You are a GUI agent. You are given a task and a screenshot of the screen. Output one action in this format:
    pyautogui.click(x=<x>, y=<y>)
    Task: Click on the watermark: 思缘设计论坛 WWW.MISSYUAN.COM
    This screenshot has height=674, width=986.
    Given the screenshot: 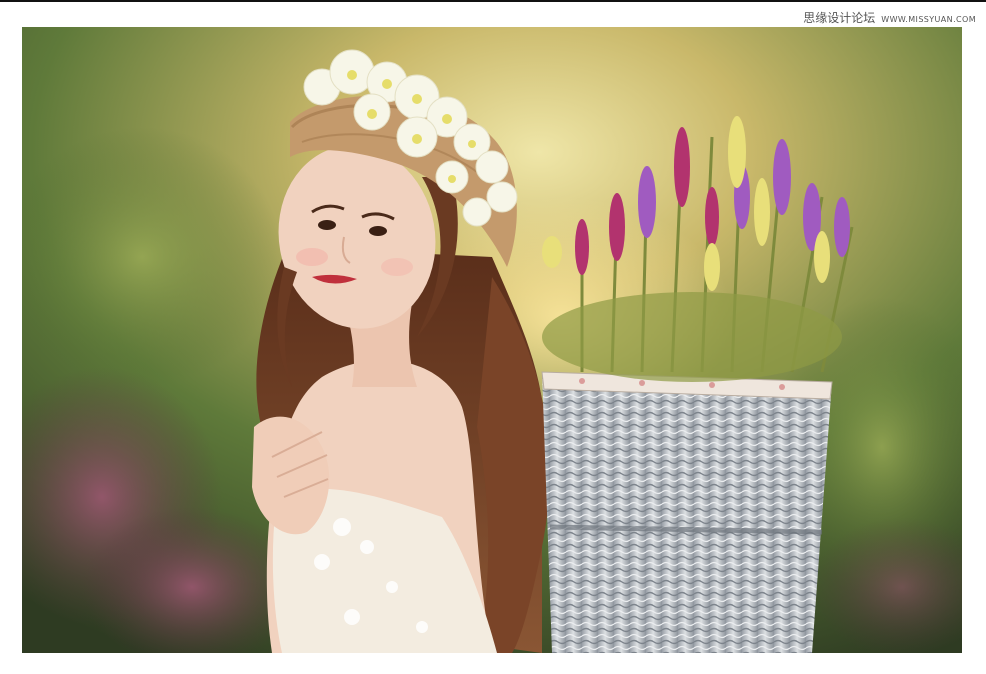 What is the action you would take?
    pyautogui.click(x=889, y=17)
    